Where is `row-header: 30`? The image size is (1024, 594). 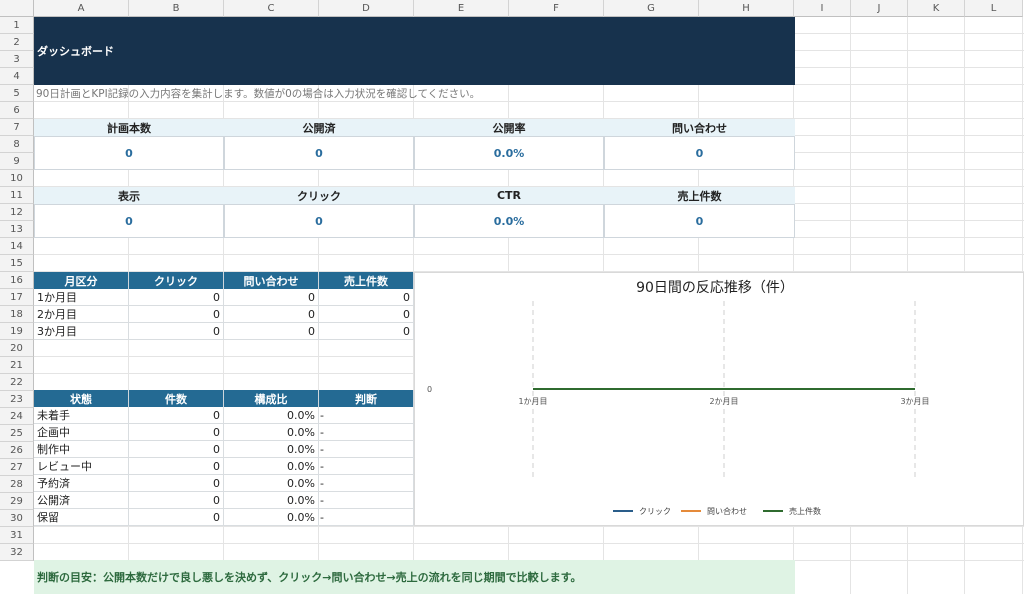 row-header: 30 is located at coordinates (17, 518).